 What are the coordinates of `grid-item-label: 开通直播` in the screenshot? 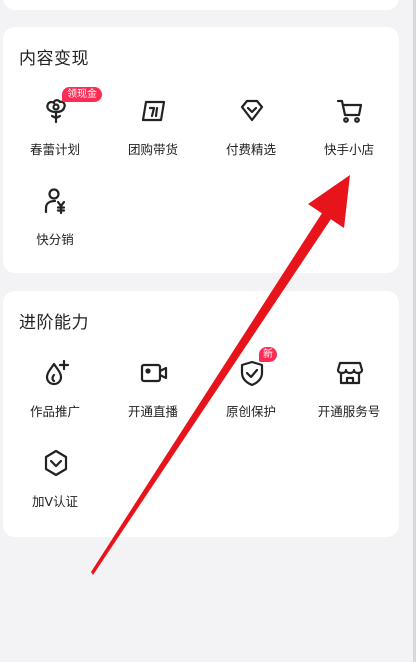 It's located at (152, 411).